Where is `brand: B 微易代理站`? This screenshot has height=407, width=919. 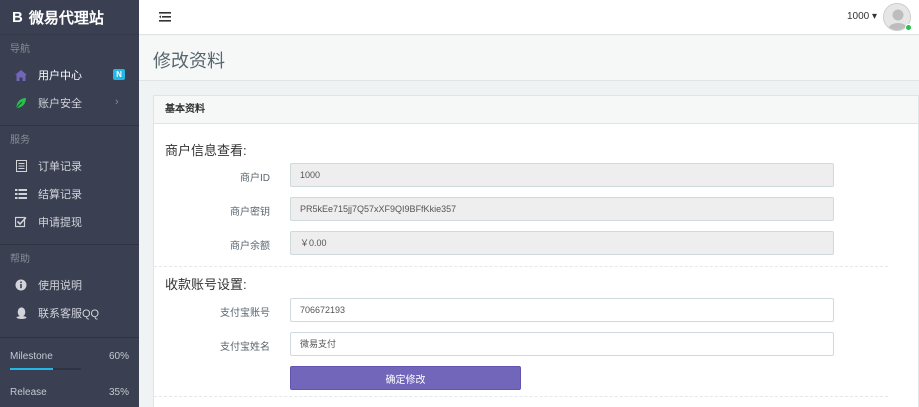
brand: B 微易代理站 is located at coordinates (69, 17).